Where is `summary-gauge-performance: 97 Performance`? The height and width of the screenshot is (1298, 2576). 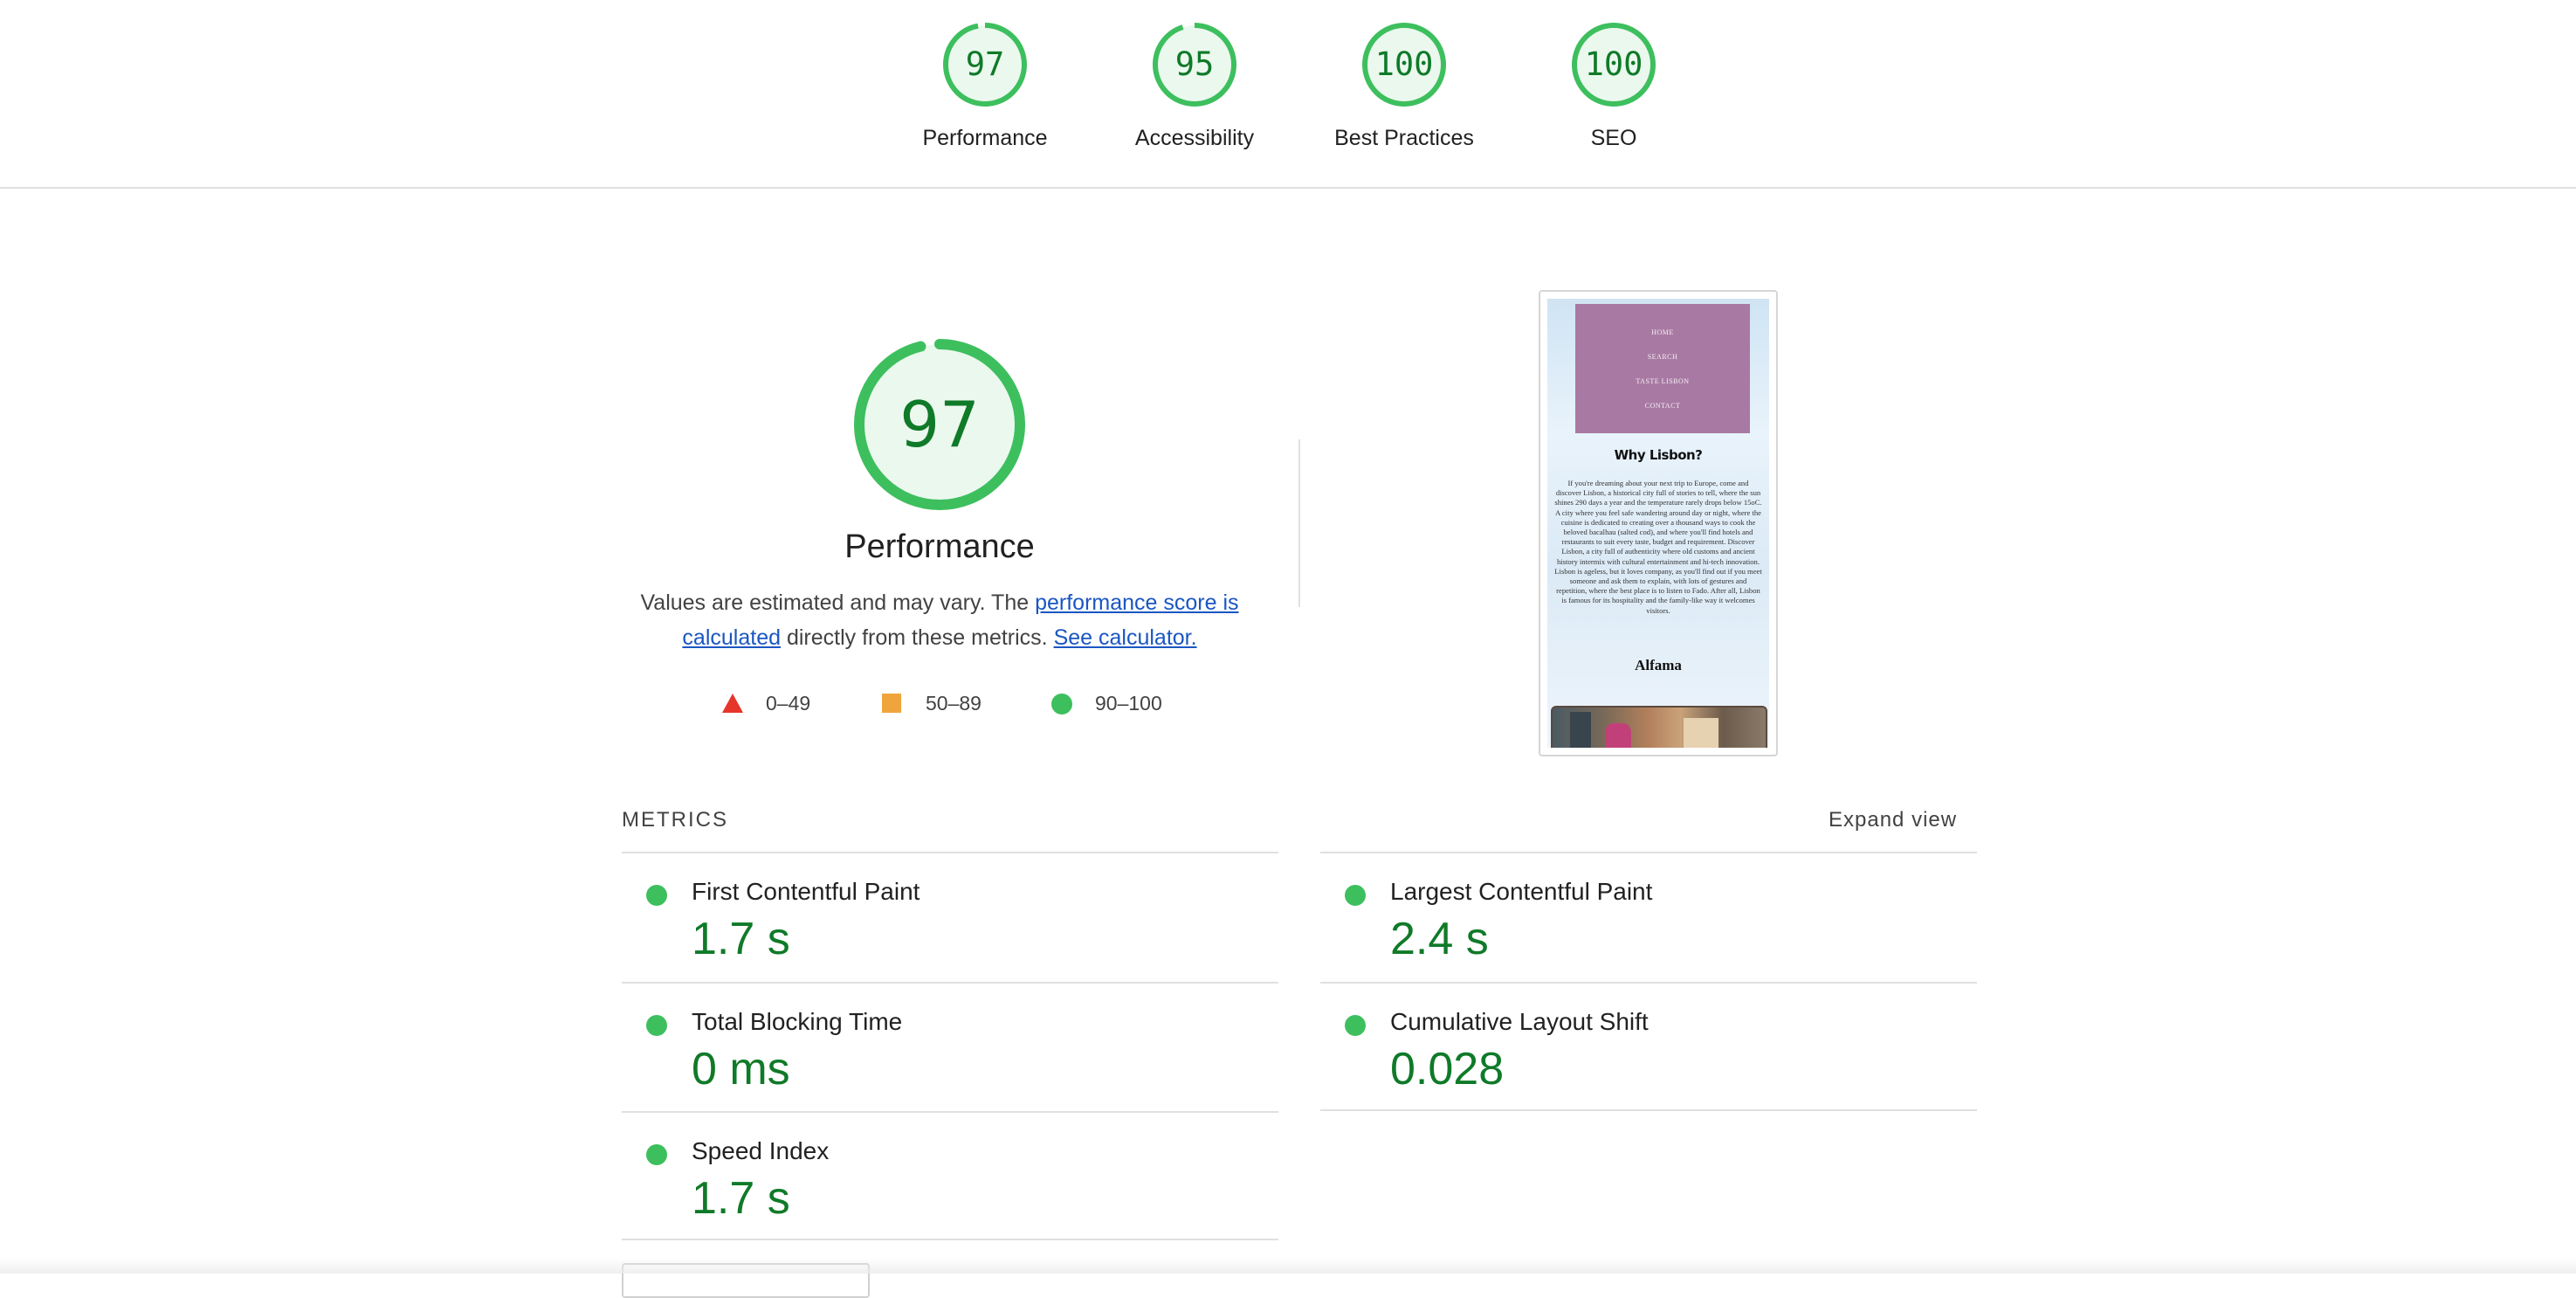 summary-gauge-performance: 97 Performance is located at coordinates (985, 86).